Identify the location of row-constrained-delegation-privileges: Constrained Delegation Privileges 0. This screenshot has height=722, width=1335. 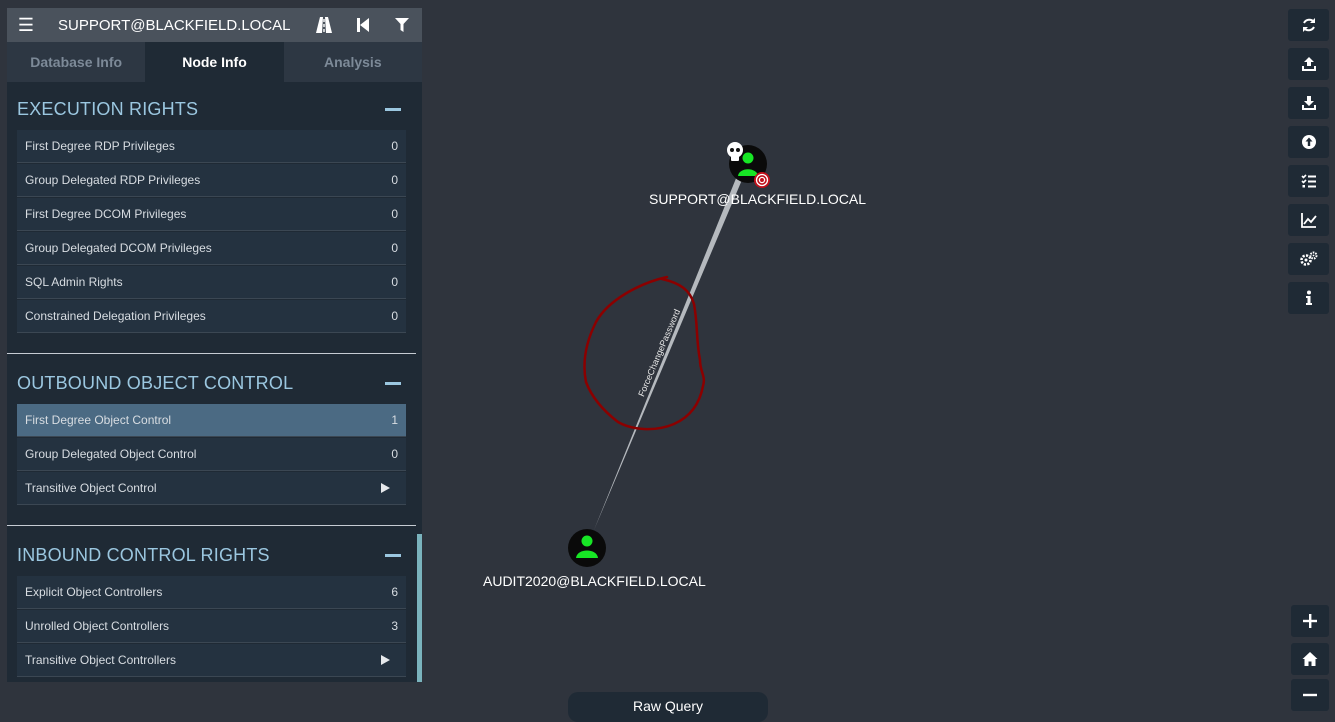
(211, 316).